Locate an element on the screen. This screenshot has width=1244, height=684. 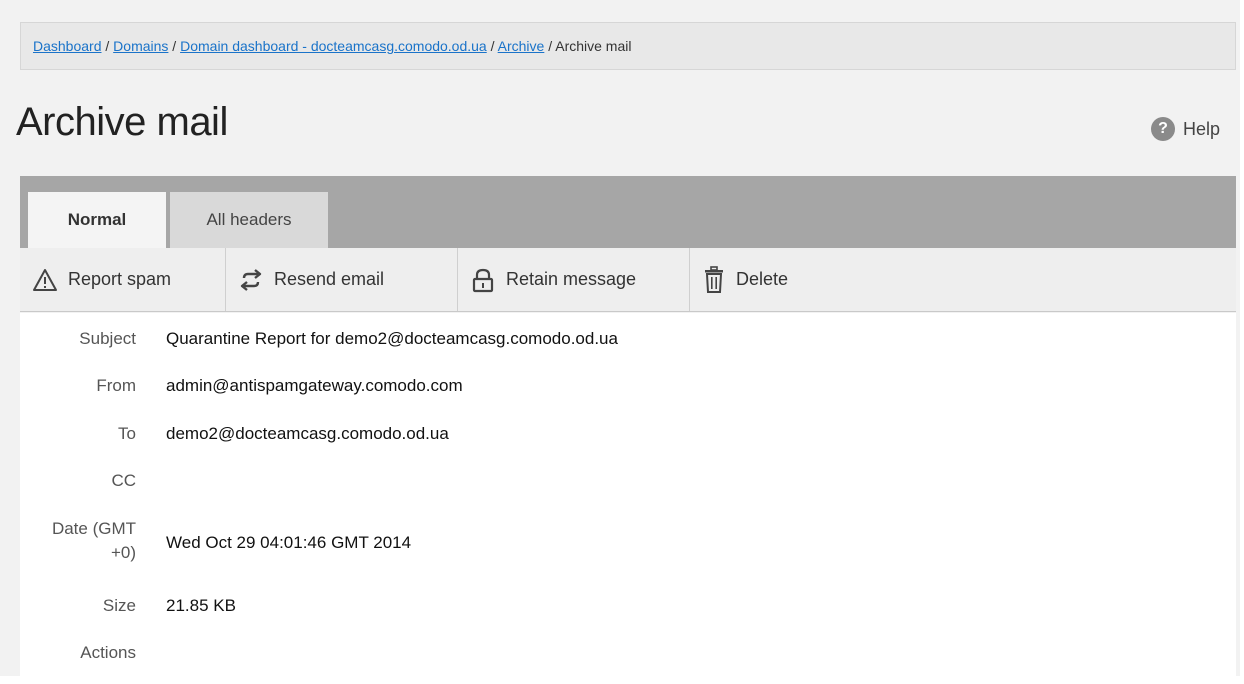
to-value: demo2@docteamcasg.comodo.od.ua is located at coordinates (307, 433).